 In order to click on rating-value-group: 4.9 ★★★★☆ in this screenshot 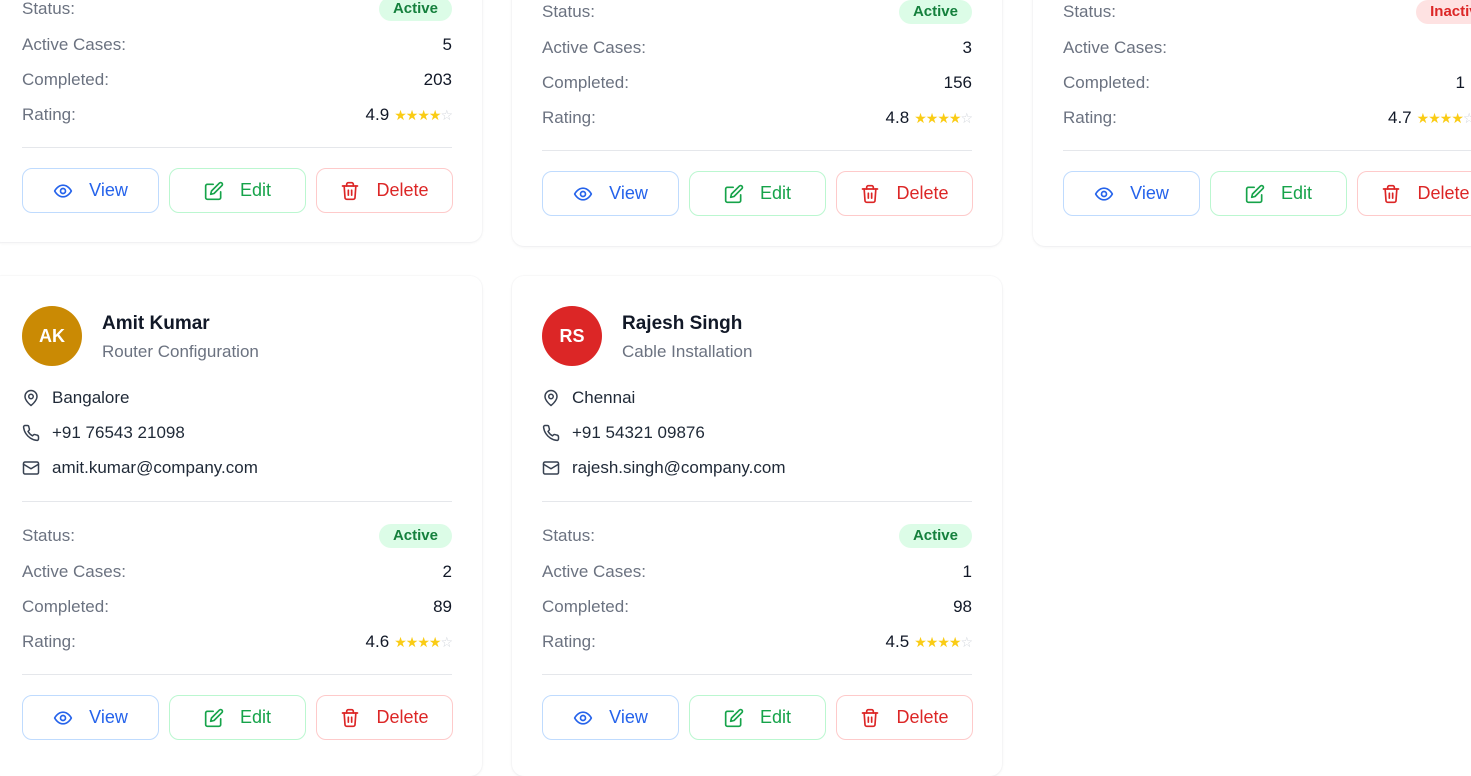, I will do `click(409, 115)`.